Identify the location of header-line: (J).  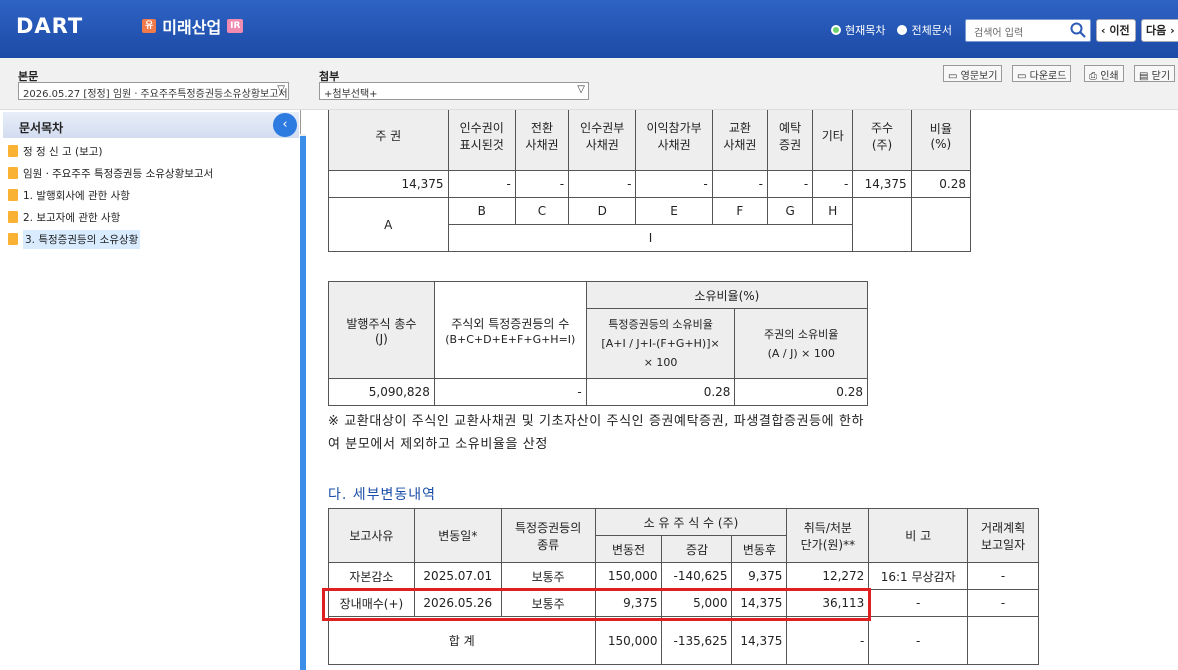
(381, 338).